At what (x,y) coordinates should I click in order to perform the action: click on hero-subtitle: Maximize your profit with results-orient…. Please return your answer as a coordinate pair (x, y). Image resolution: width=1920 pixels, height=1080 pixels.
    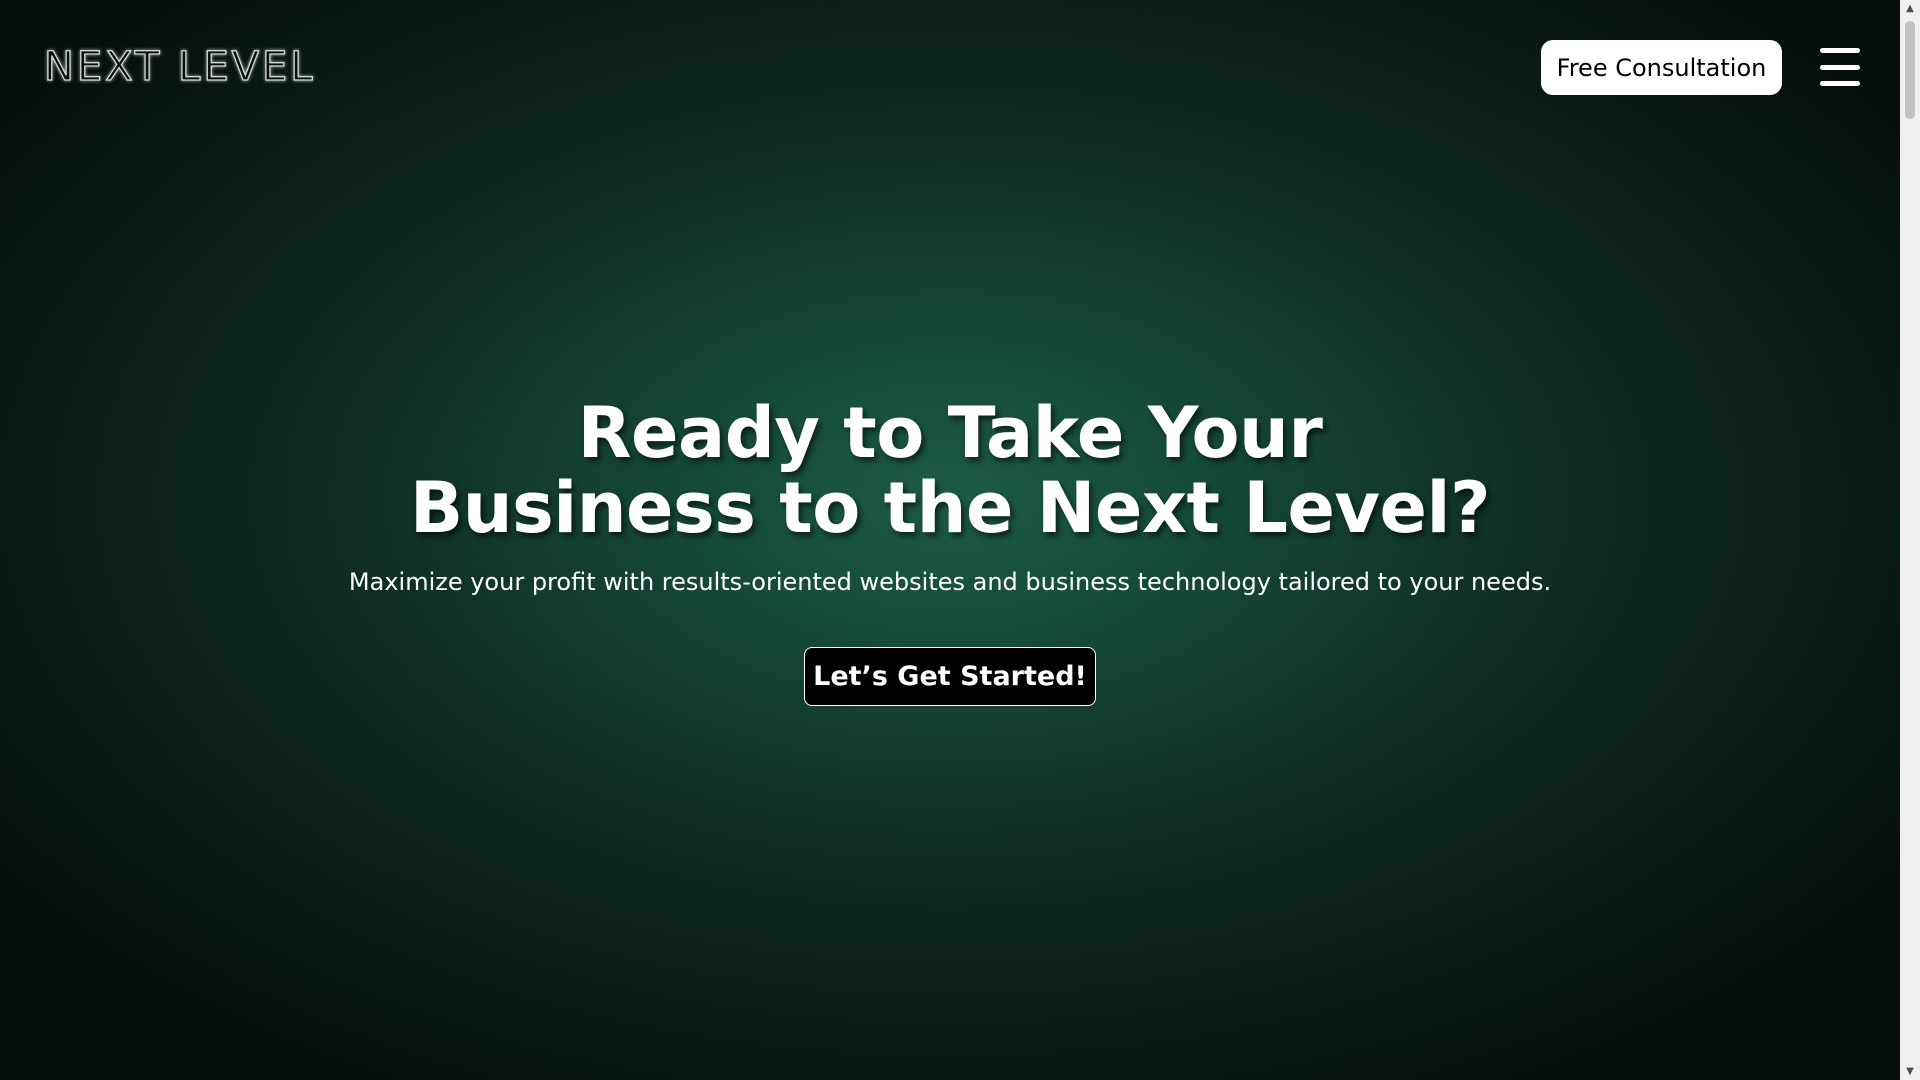
    Looking at the image, I should click on (950, 582).